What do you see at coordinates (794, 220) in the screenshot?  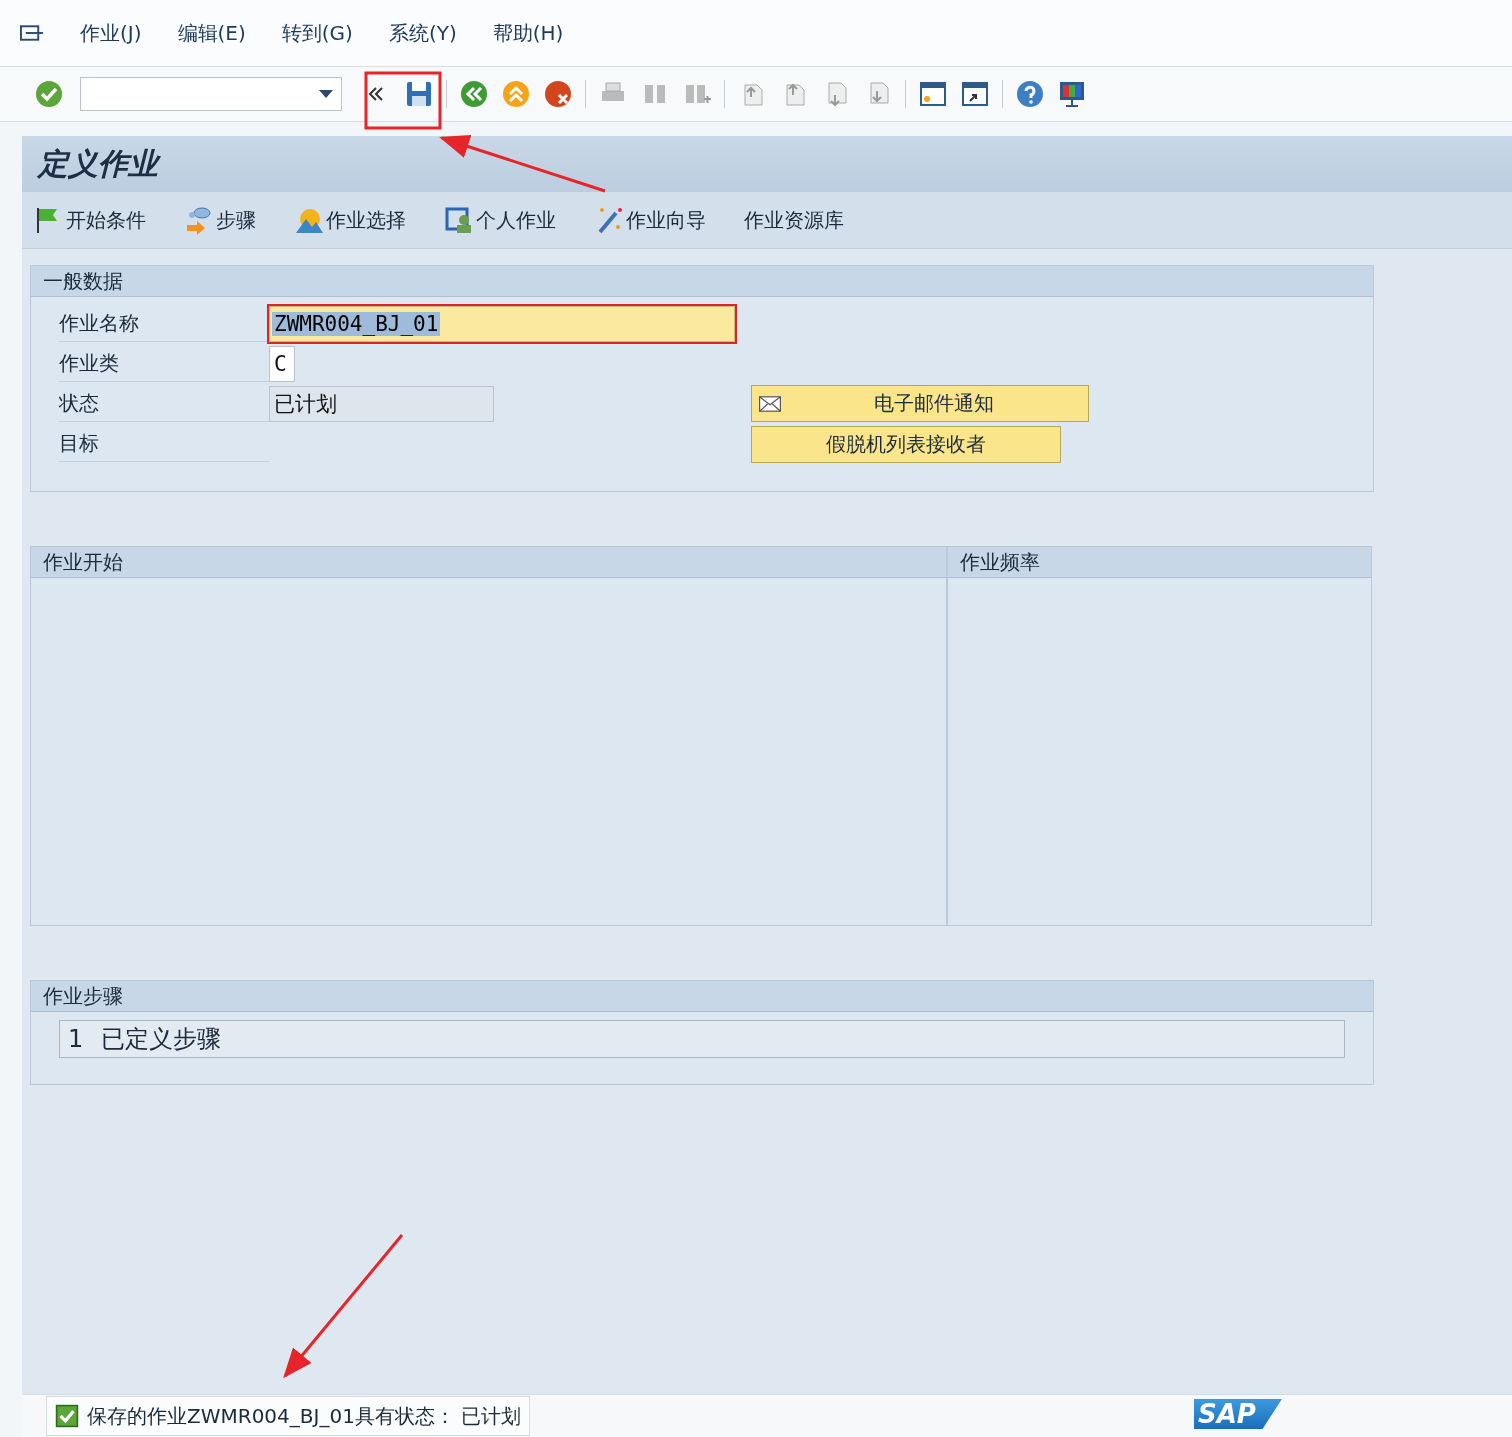 I see `toolbar-button: 作业资源库` at bounding box center [794, 220].